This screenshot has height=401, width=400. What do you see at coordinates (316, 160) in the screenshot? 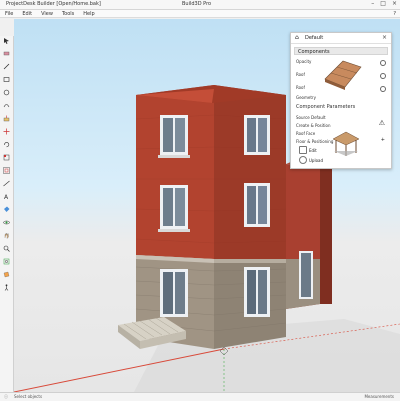
I see `upload-button-label: Upload` at bounding box center [316, 160].